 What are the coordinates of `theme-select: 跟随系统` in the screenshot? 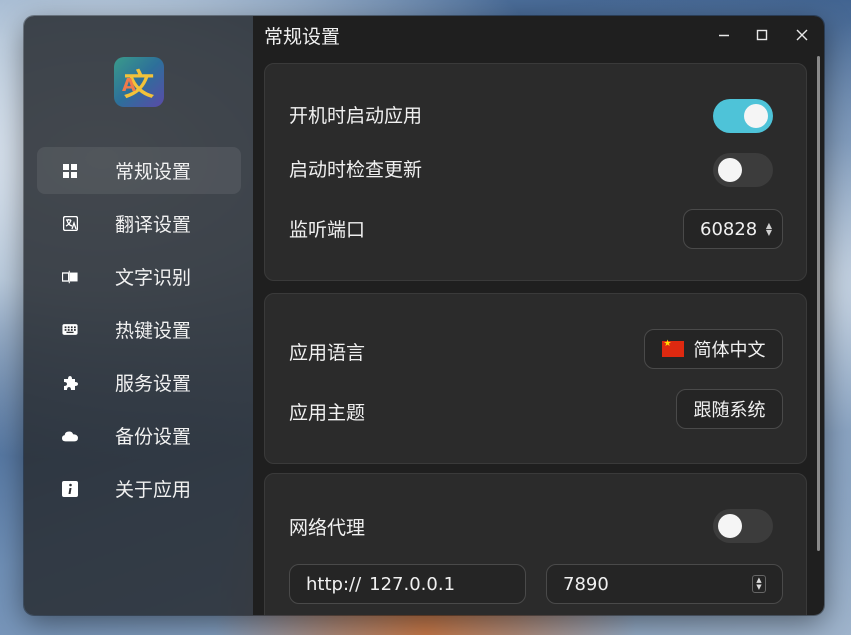 It's located at (729, 409).